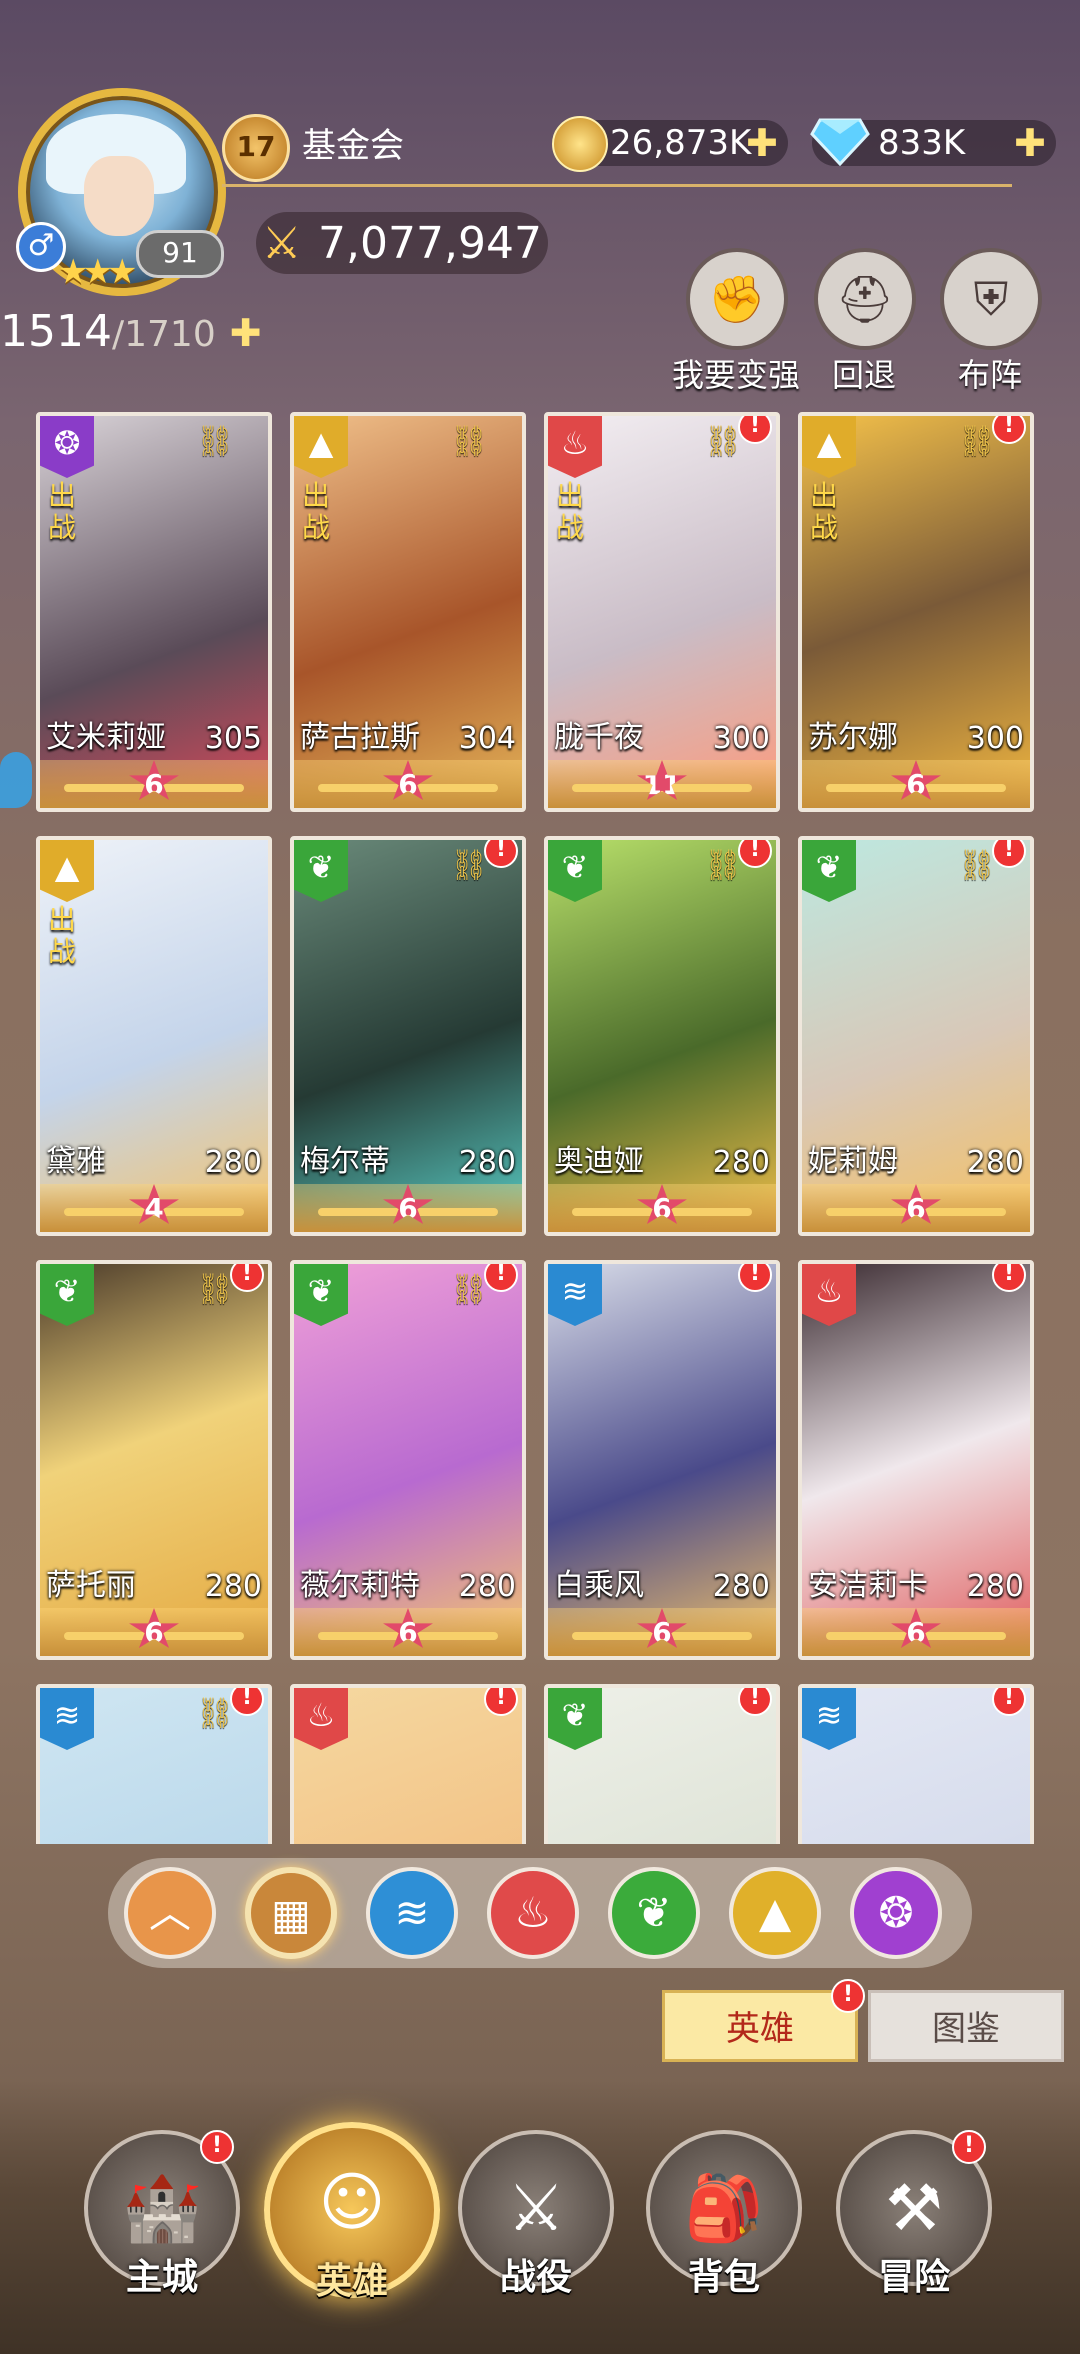 Image resolution: width=1080 pixels, height=2354 pixels. What do you see at coordinates (402, 243) in the screenshot?
I see `combat-power: ⚔ 7,077,947` at bounding box center [402, 243].